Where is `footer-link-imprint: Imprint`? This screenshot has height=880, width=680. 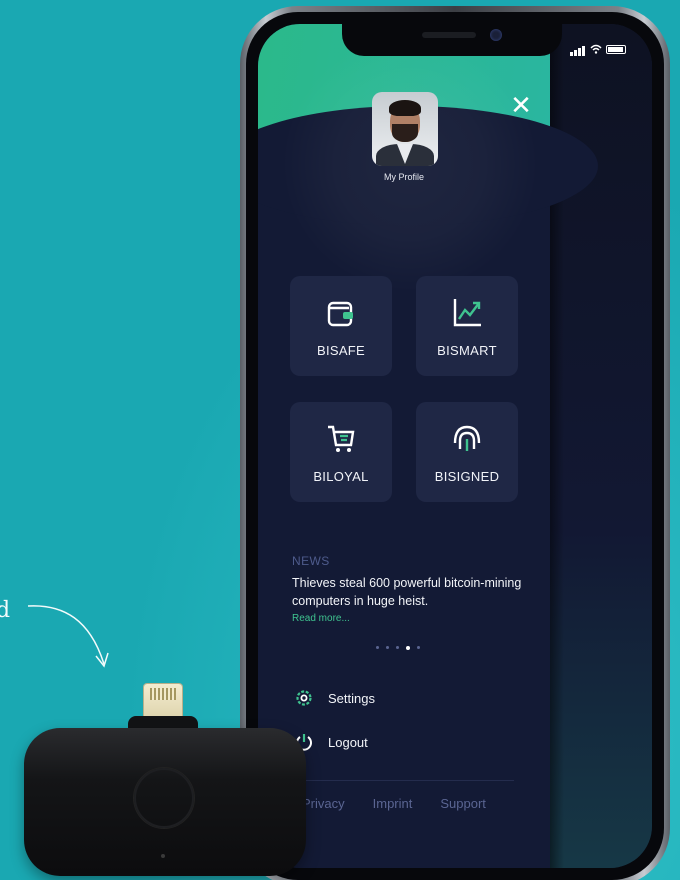
footer-link-imprint: Imprint is located at coordinates (393, 803).